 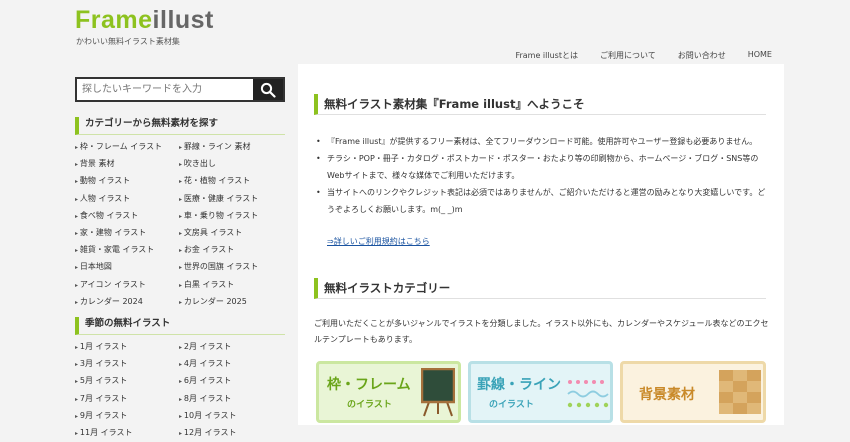 I want to click on sidebar-category-link: アイコン イラスト, so click(x=127, y=285).